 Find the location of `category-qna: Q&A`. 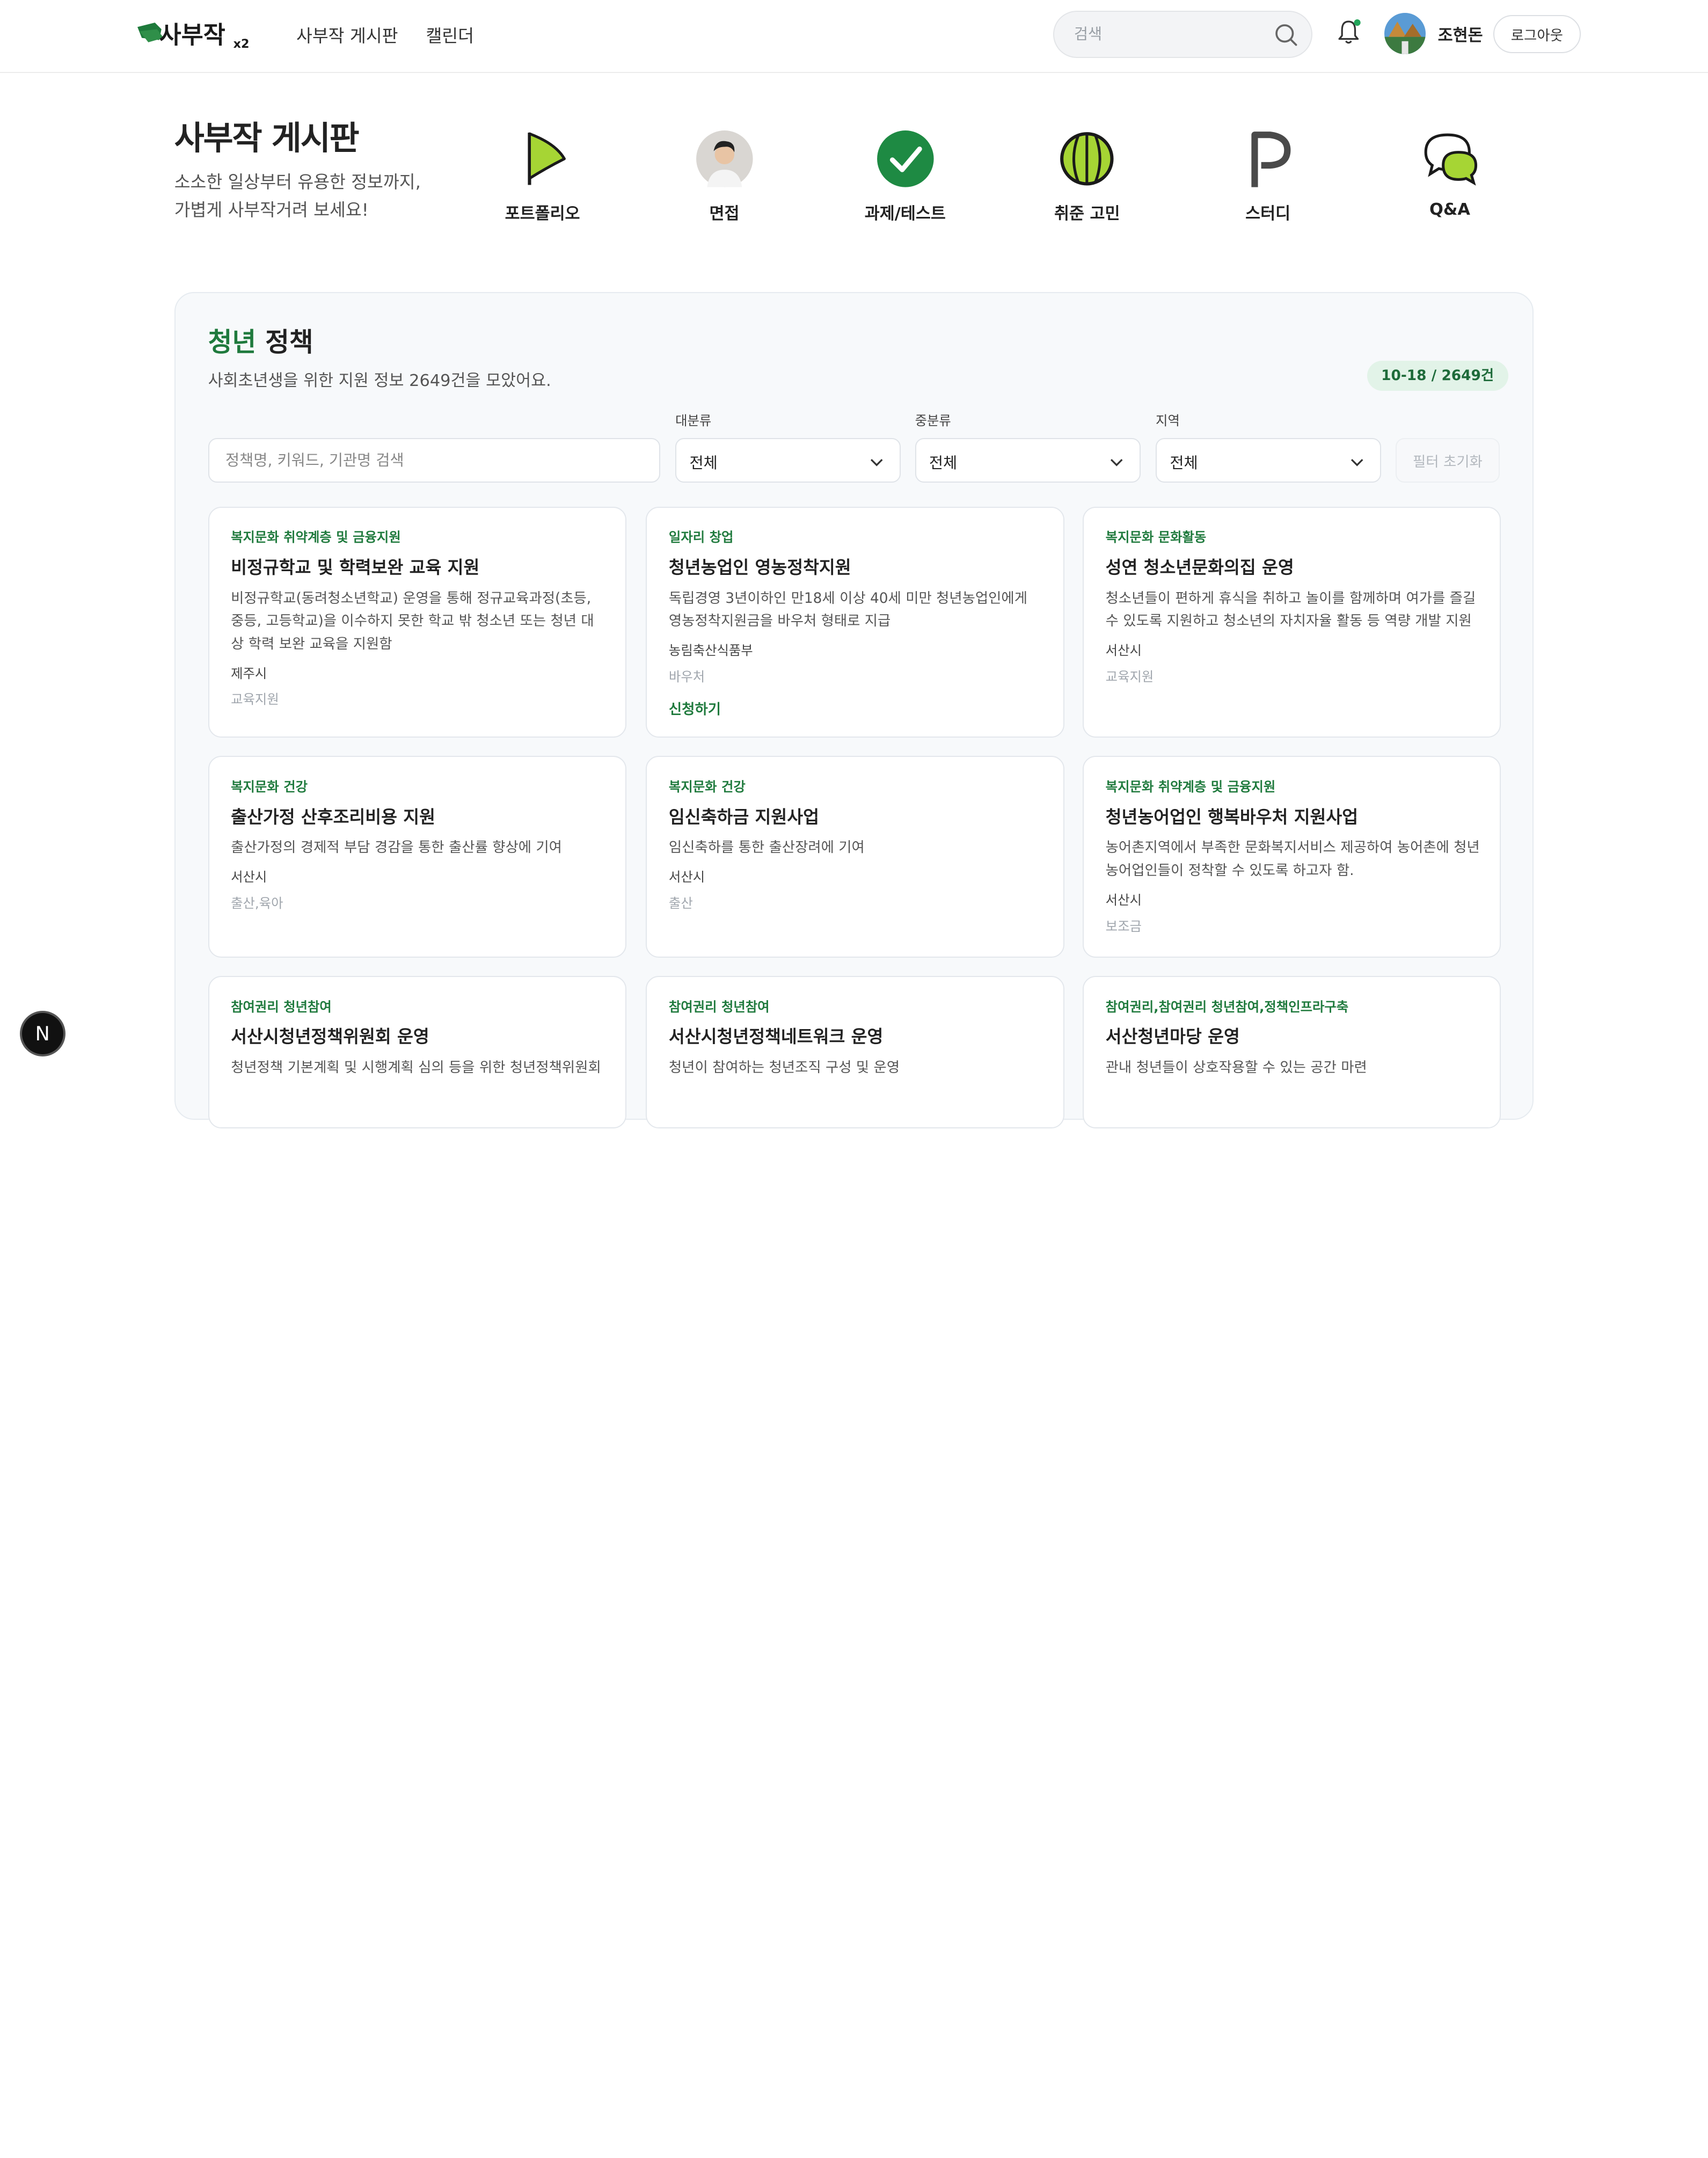

category-qna: Q&A is located at coordinates (1449, 173).